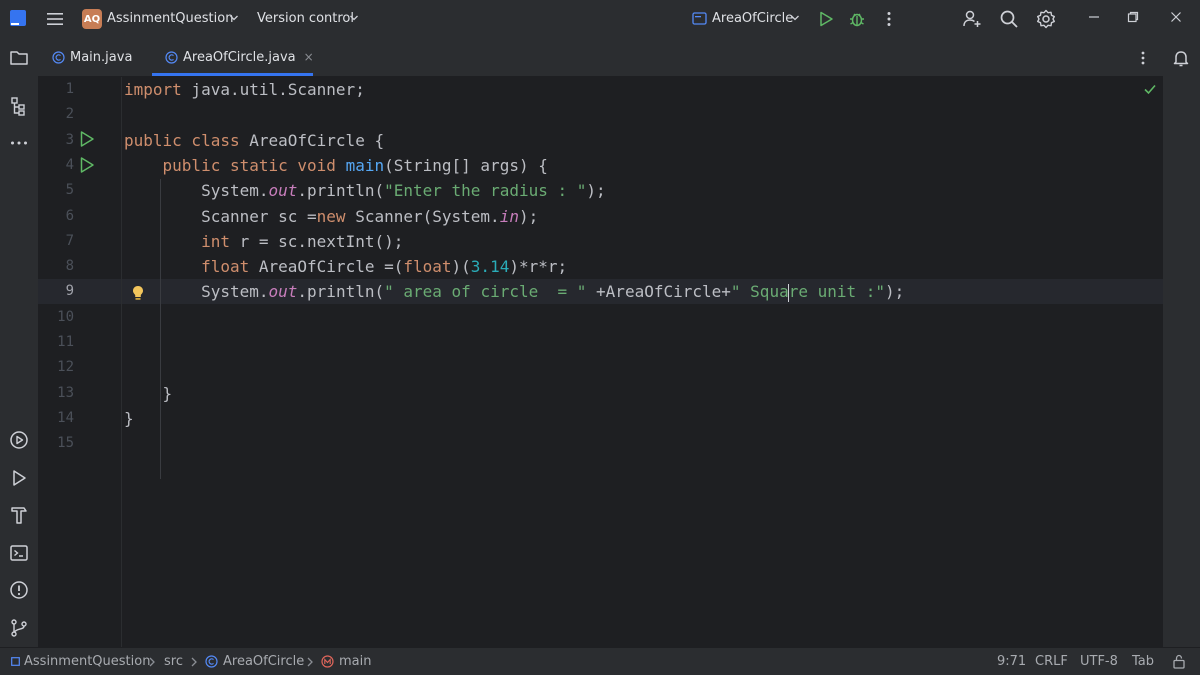  Describe the element at coordinates (18, 18) in the screenshot. I see `intellij-logo-icon` at that location.